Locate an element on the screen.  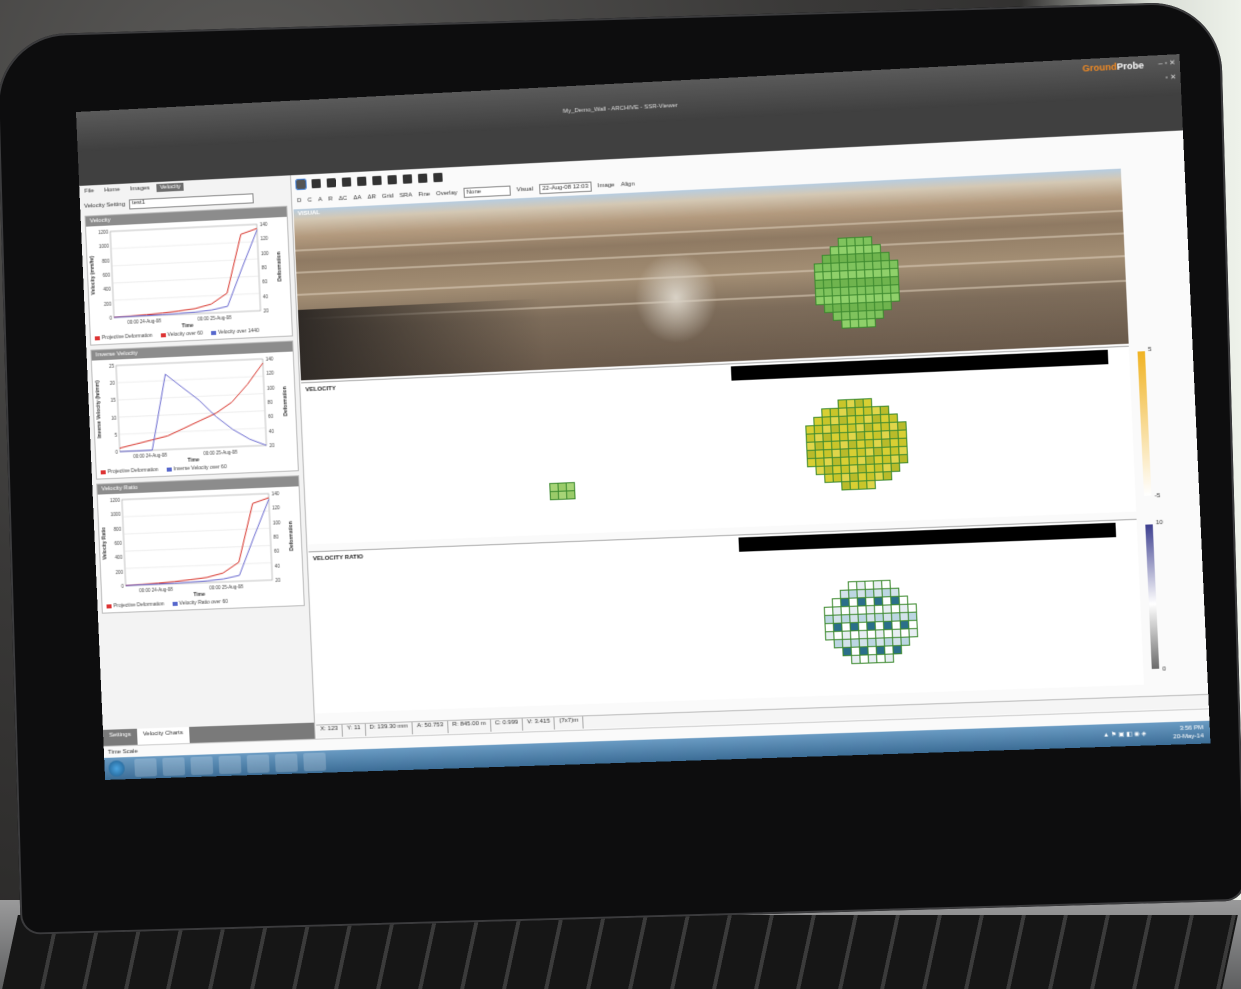
menu-images: Images is located at coordinates (140, 188).